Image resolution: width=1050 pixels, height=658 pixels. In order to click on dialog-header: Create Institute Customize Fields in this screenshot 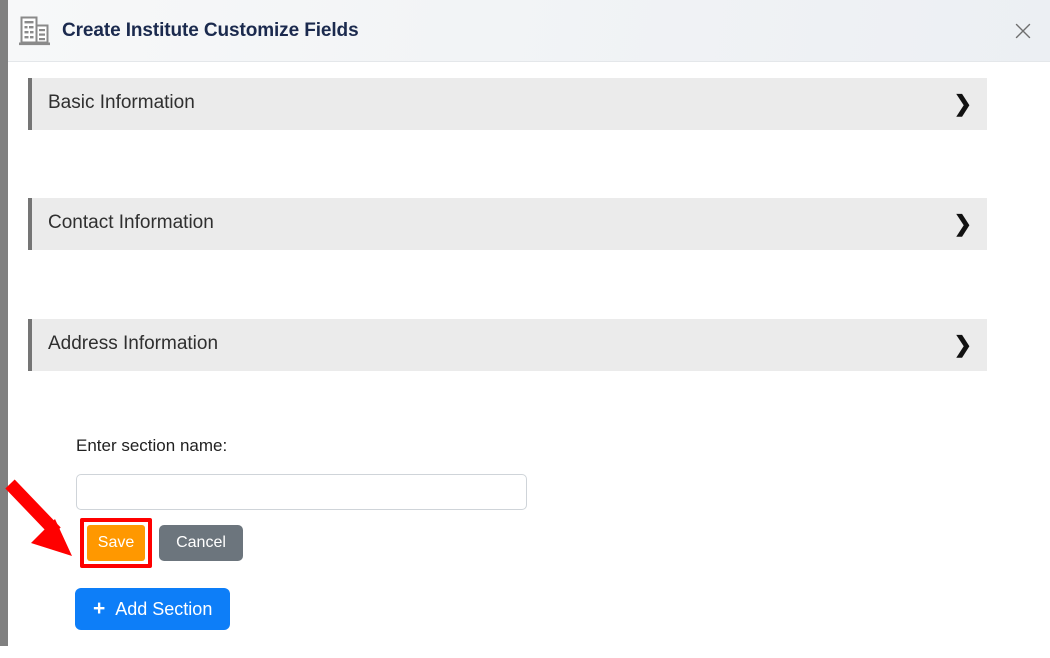, I will do `click(529, 31)`.